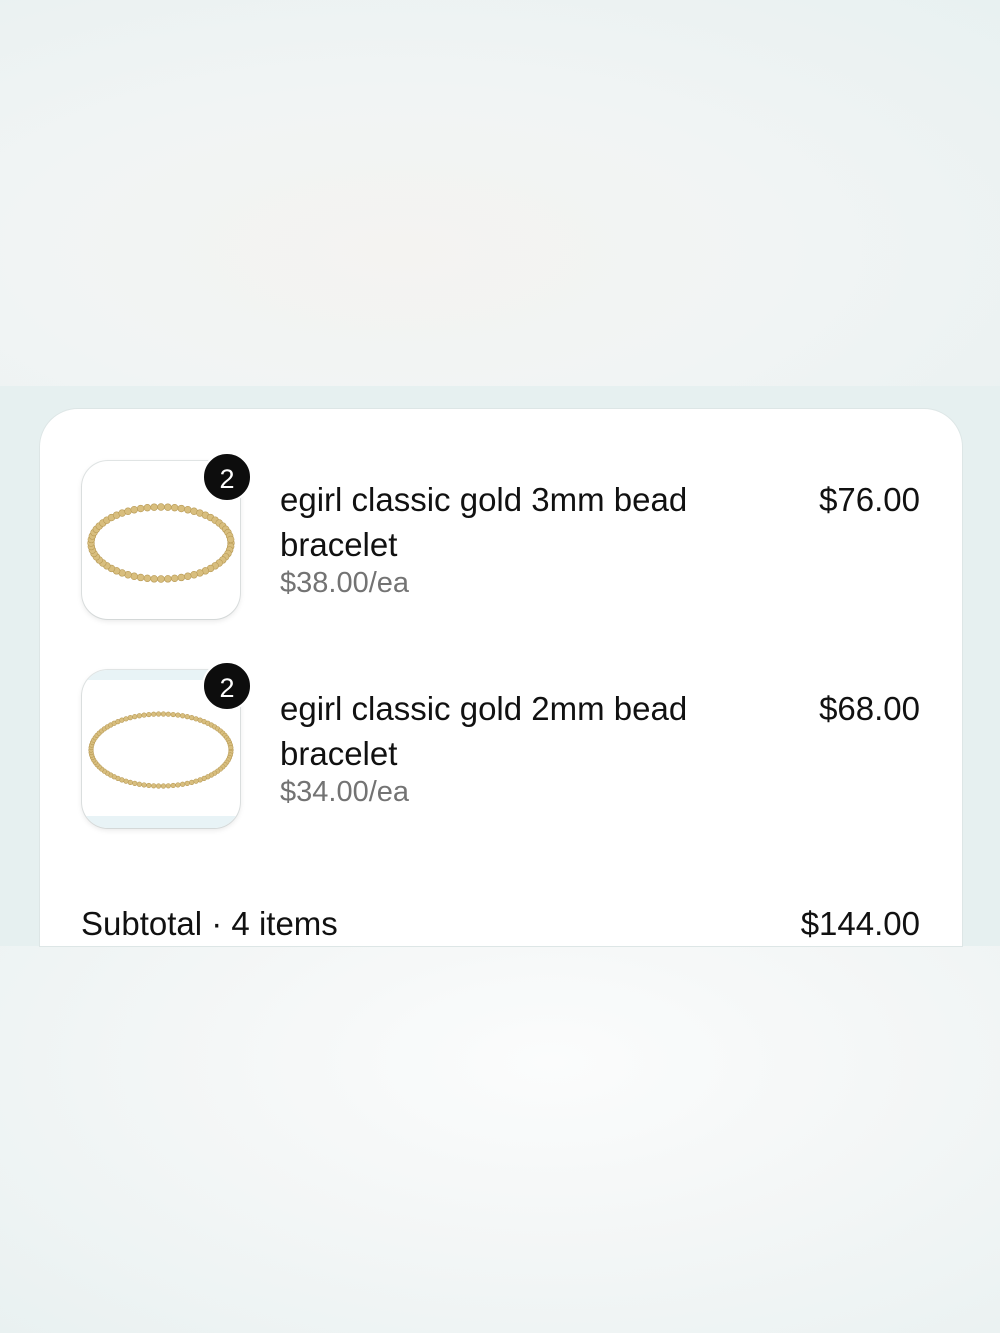 This screenshot has width=1000, height=1333. I want to click on subtotal-value: $144.00, so click(860, 923).